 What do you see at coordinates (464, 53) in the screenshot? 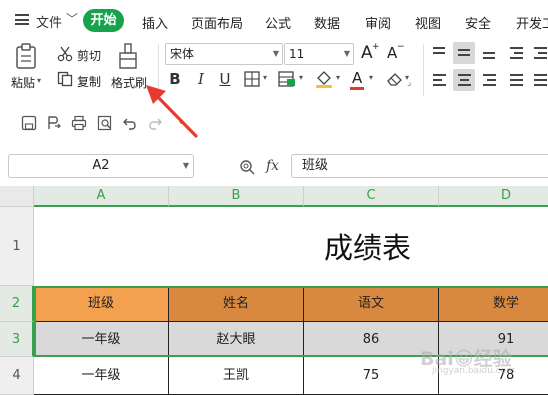
I see `align-middle-button` at bounding box center [464, 53].